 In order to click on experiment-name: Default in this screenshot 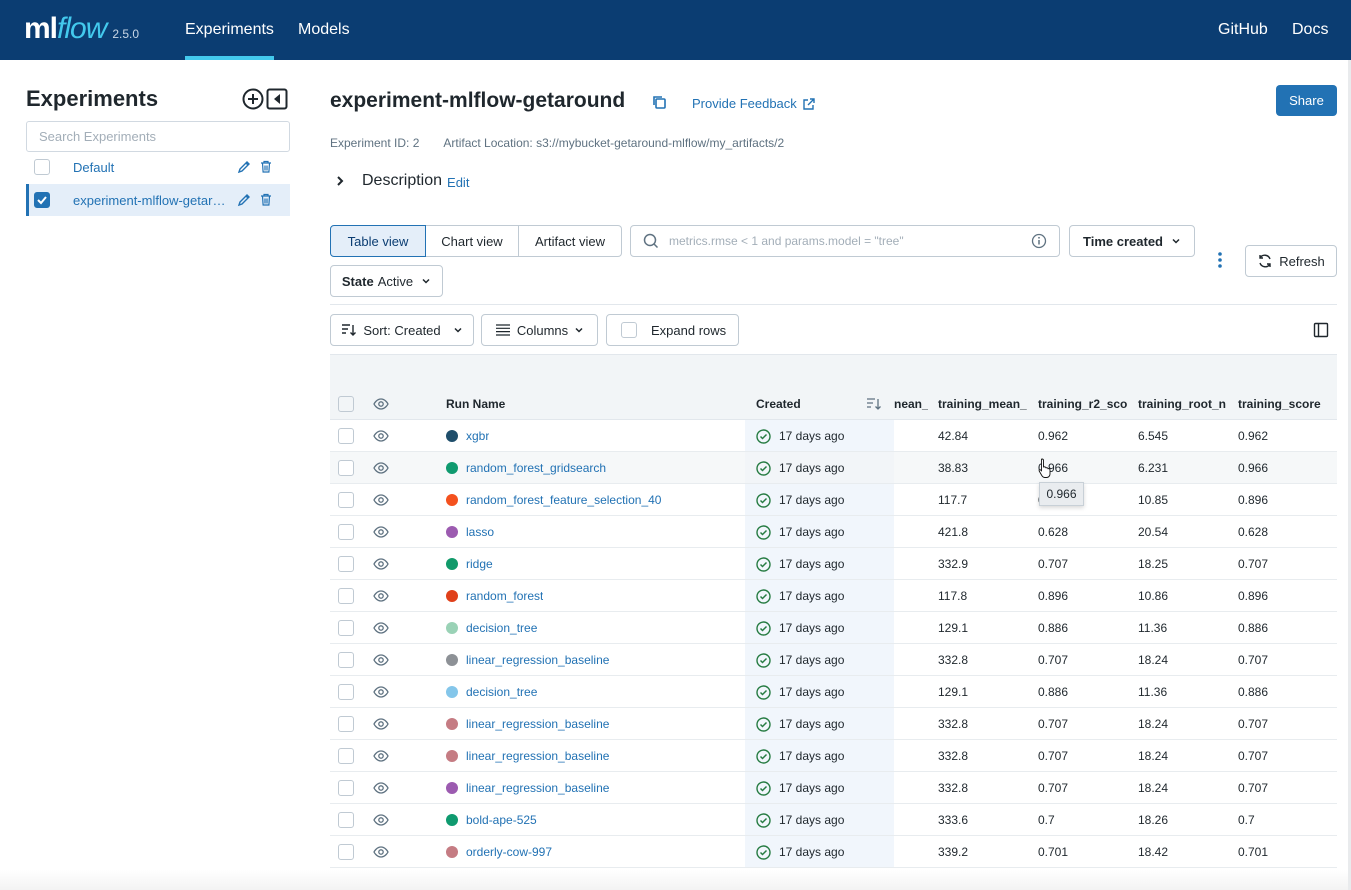, I will do `click(150, 167)`.